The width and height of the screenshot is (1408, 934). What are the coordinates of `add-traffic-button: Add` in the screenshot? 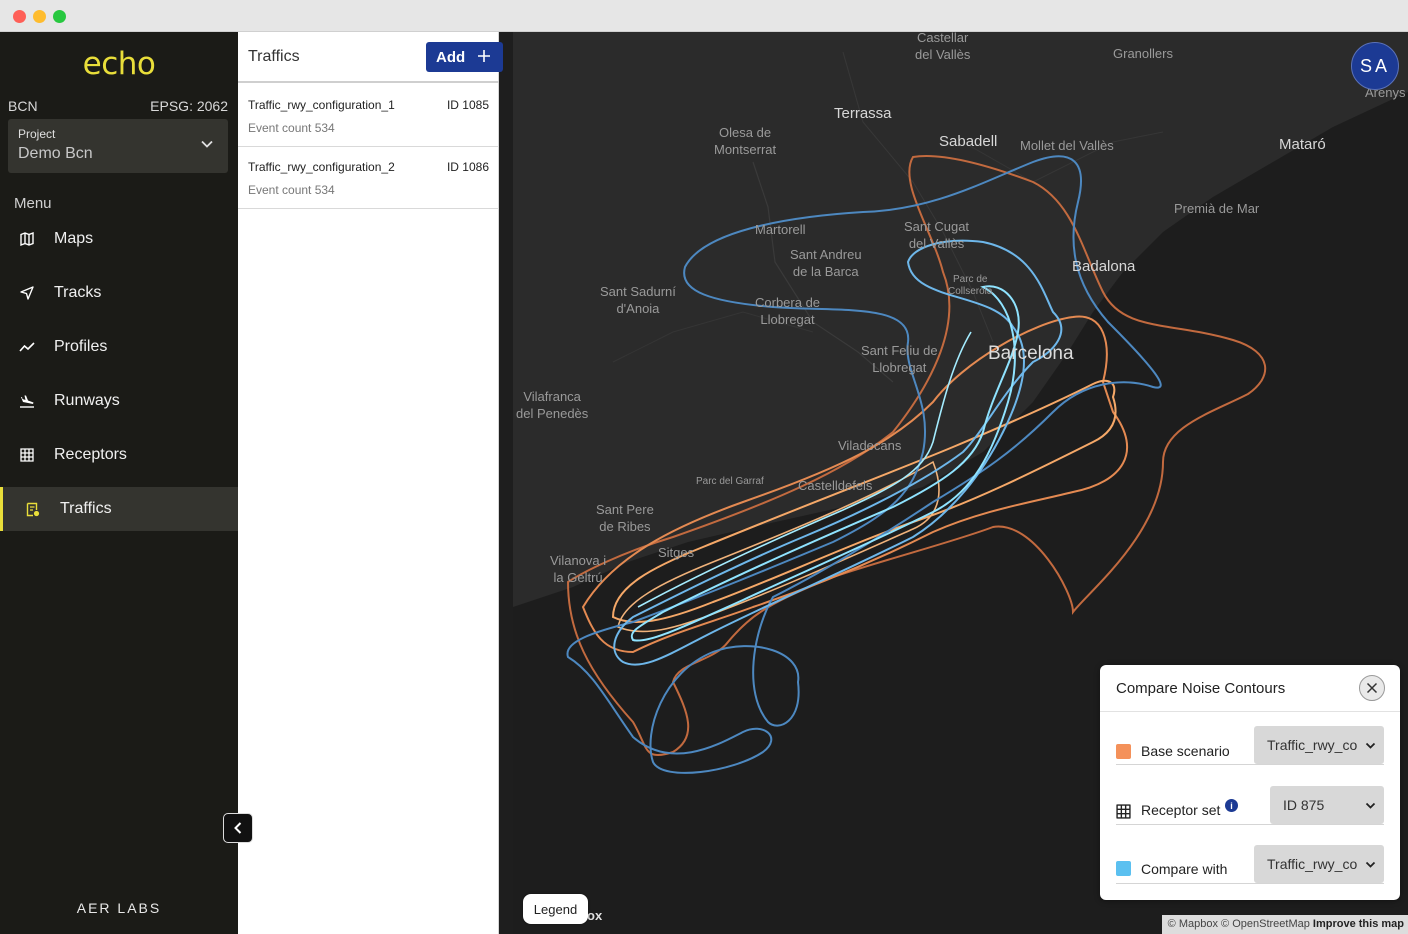 It's located at (464, 57).